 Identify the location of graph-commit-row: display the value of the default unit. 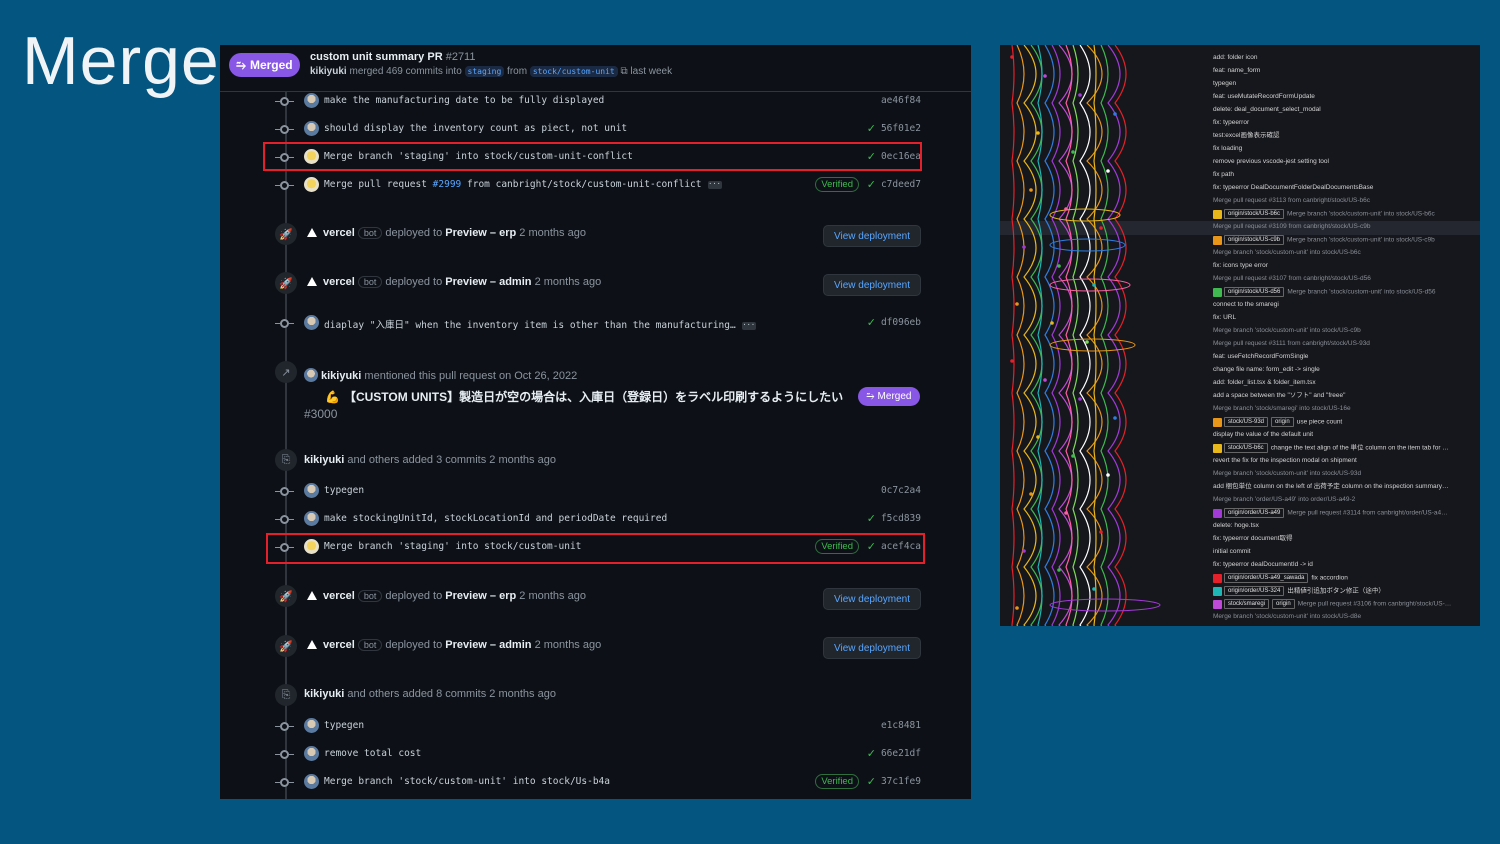
(1263, 435).